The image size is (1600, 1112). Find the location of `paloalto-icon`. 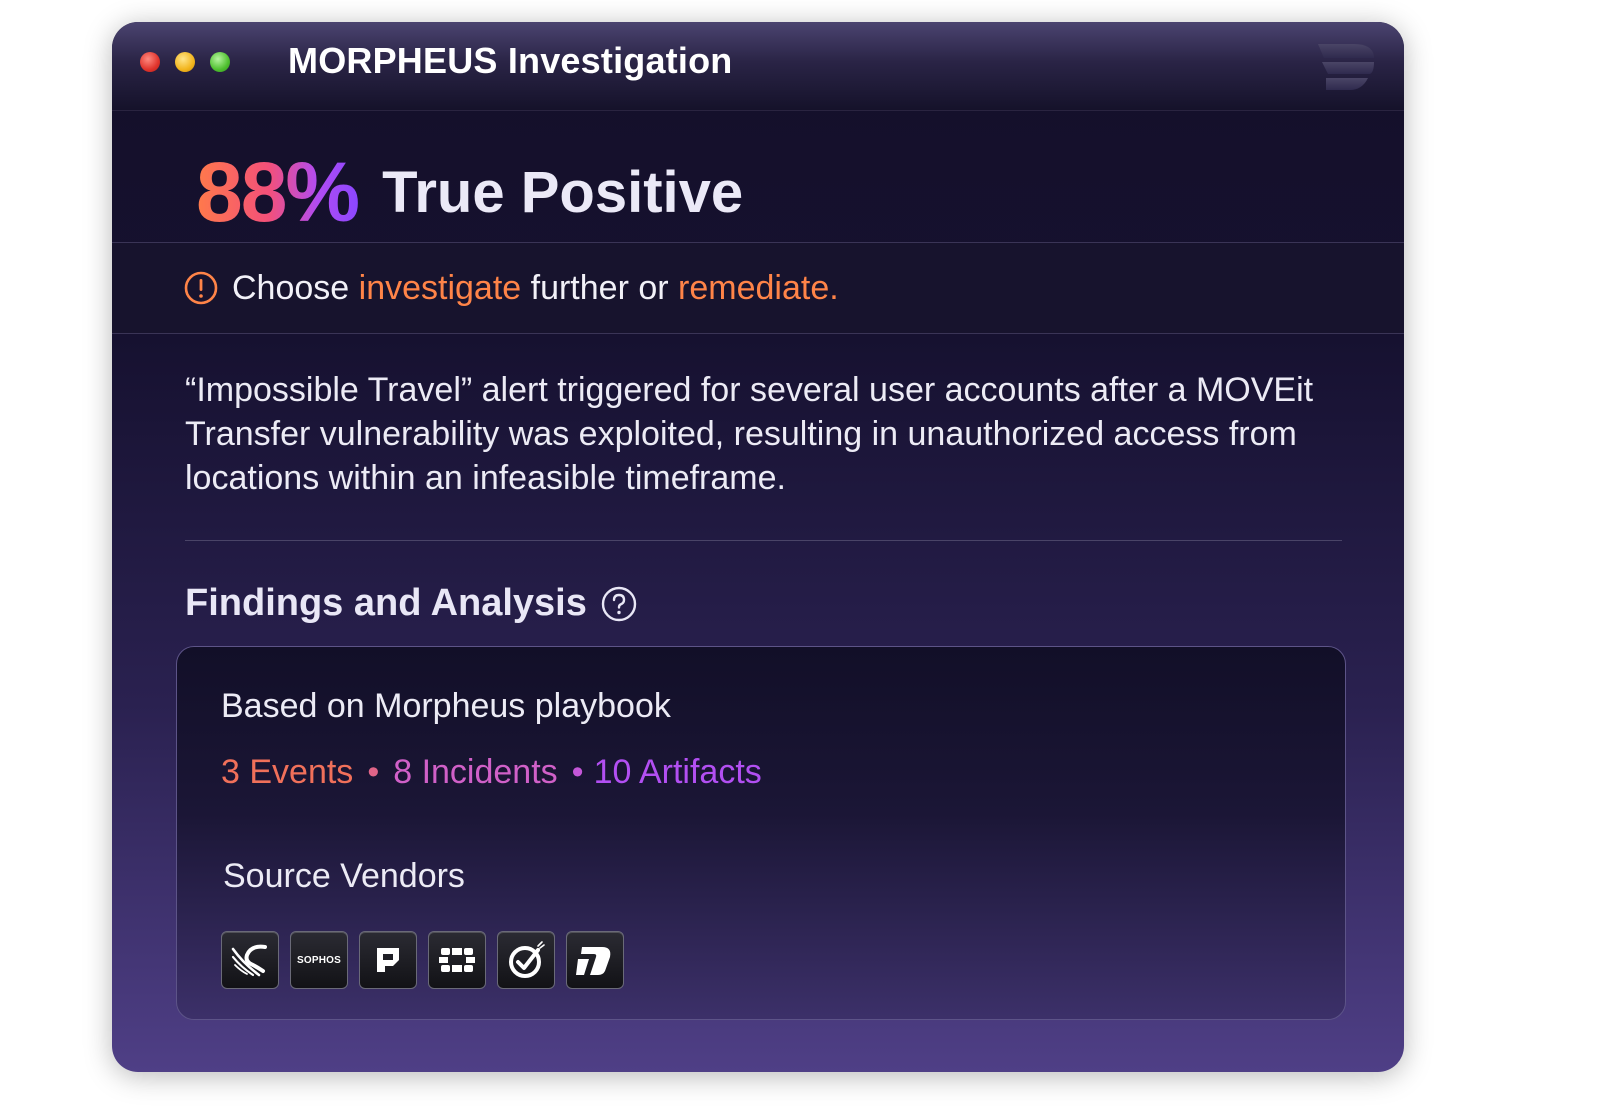

paloalto-icon is located at coordinates (388, 960).